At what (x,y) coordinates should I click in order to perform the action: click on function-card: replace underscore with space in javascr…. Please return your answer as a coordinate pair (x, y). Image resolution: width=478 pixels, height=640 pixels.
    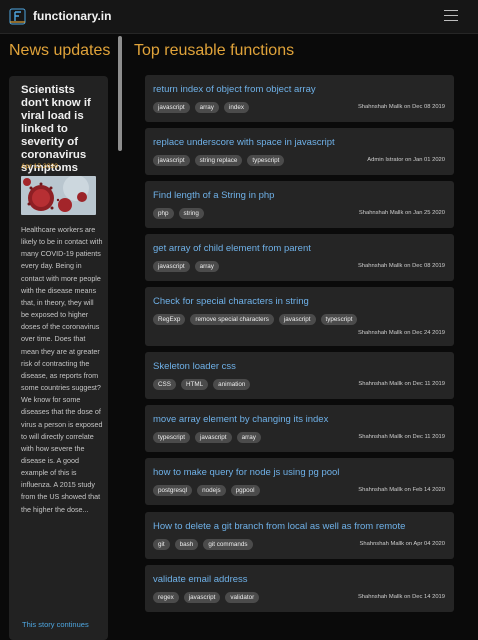
    Looking at the image, I should click on (299, 151).